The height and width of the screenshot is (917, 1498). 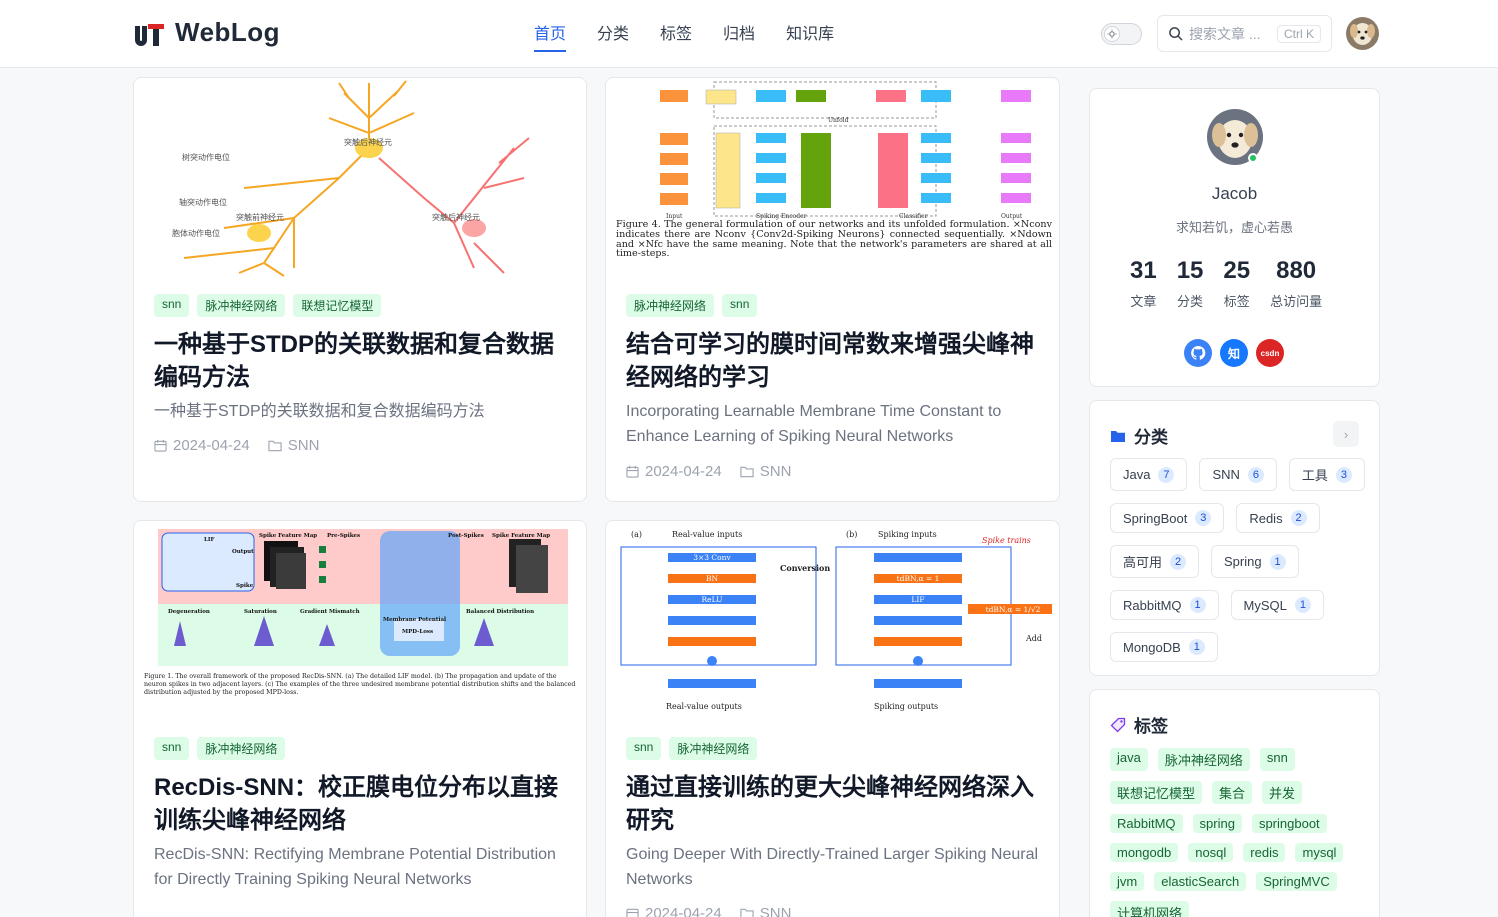 What do you see at coordinates (739, 36) in the screenshot?
I see `nav-archive: 归档` at bounding box center [739, 36].